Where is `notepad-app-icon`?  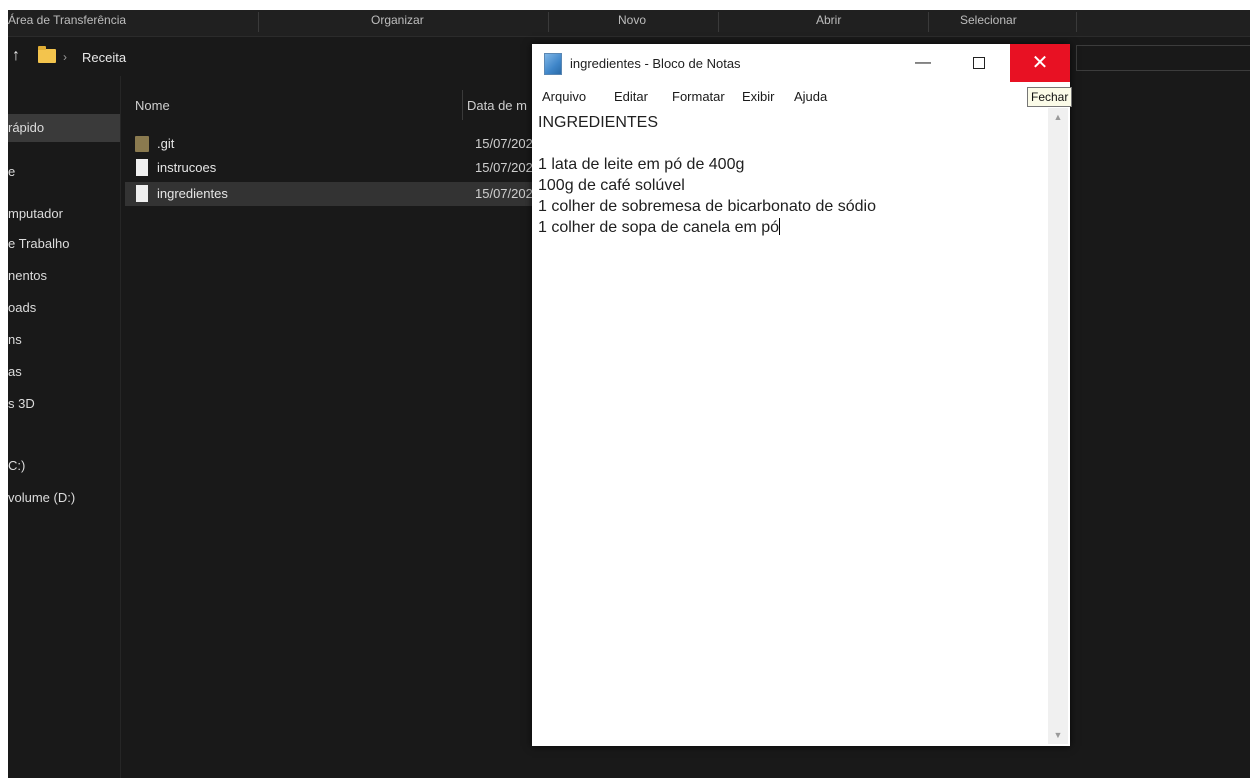
notepad-app-icon is located at coordinates (553, 64).